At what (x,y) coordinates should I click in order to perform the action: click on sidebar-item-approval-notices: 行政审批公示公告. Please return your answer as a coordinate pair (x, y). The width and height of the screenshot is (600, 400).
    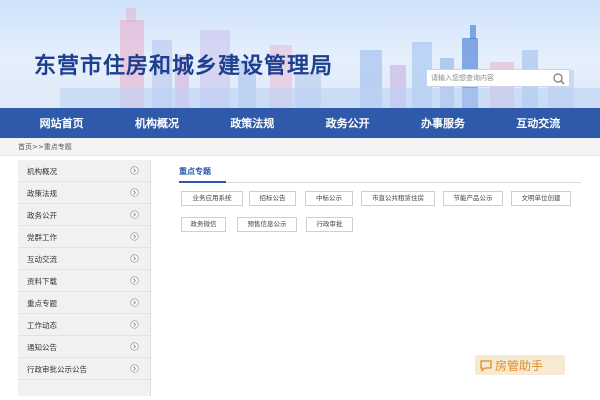
    Looking at the image, I should click on (84, 369).